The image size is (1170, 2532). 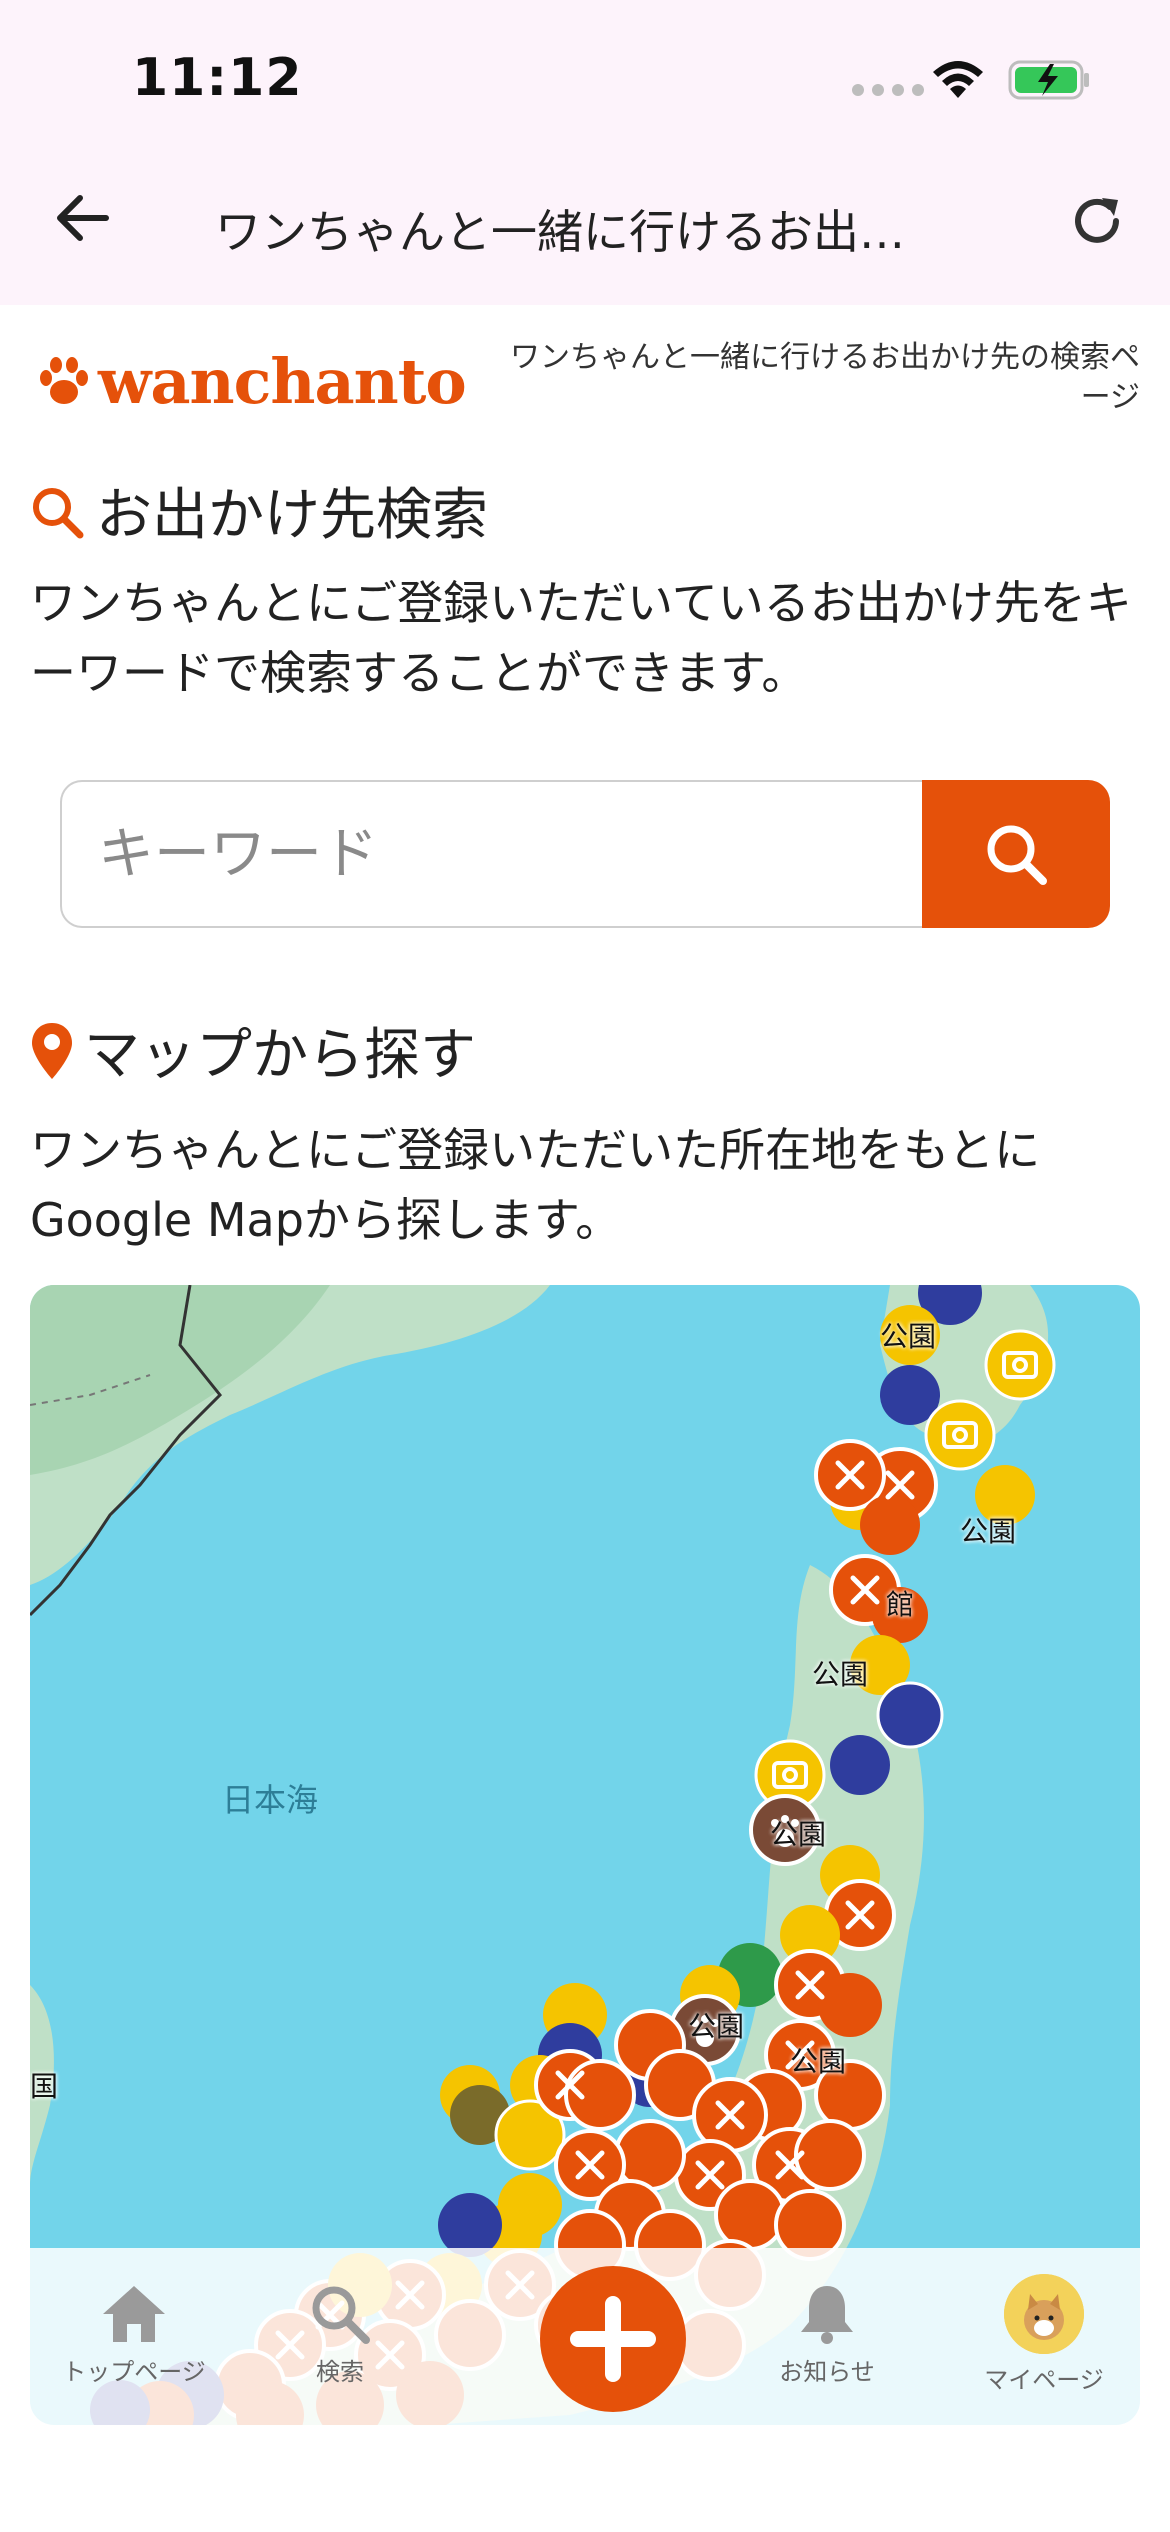 I want to click on tab-search: 検索, so click(x=340, y=2334).